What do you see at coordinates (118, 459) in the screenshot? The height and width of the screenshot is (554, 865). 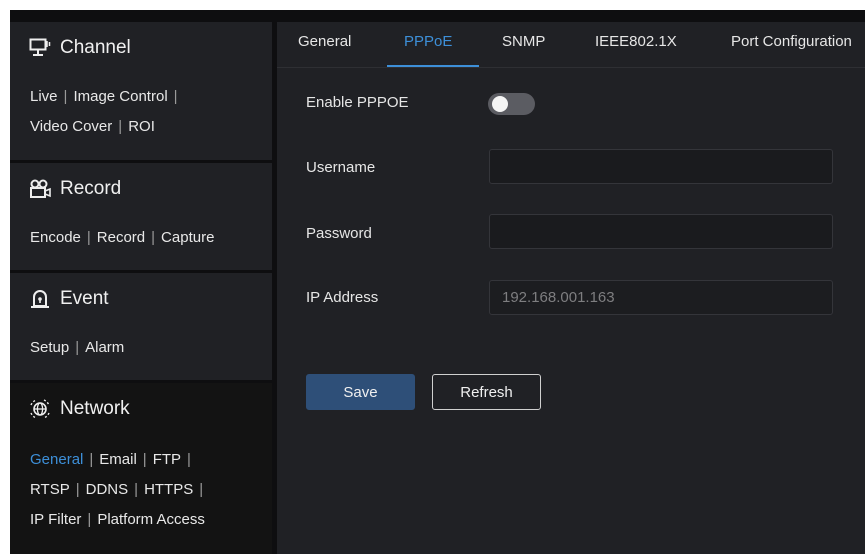 I see `sidebar-link-email: Email` at bounding box center [118, 459].